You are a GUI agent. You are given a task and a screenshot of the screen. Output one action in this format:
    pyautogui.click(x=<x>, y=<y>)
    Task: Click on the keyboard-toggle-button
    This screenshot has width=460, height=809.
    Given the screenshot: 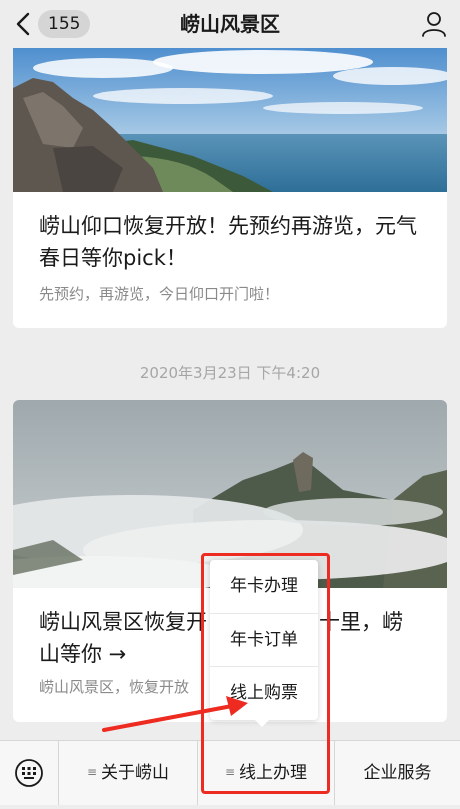 What is the action you would take?
    pyautogui.click(x=29, y=773)
    